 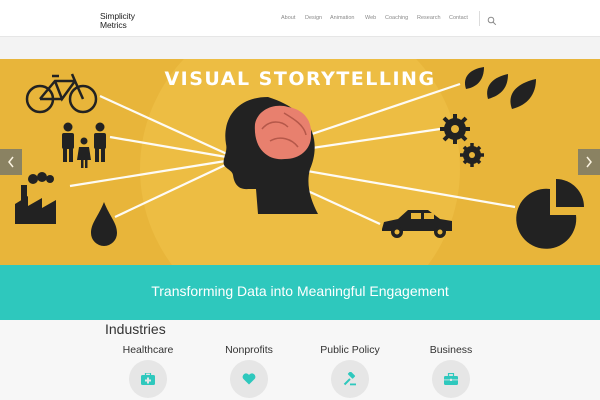 What do you see at coordinates (249, 350) in the screenshot?
I see `industry-label: Nonprofits` at bounding box center [249, 350].